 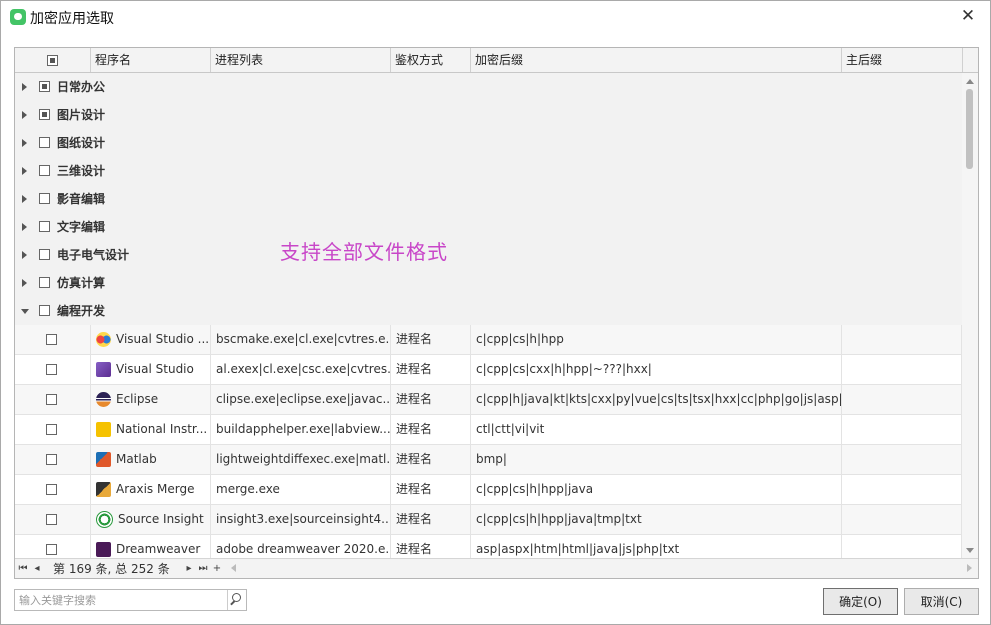 What do you see at coordinates (236, 600) in the screenshot?
I see `search-icon` at bounding box center [236, 600].